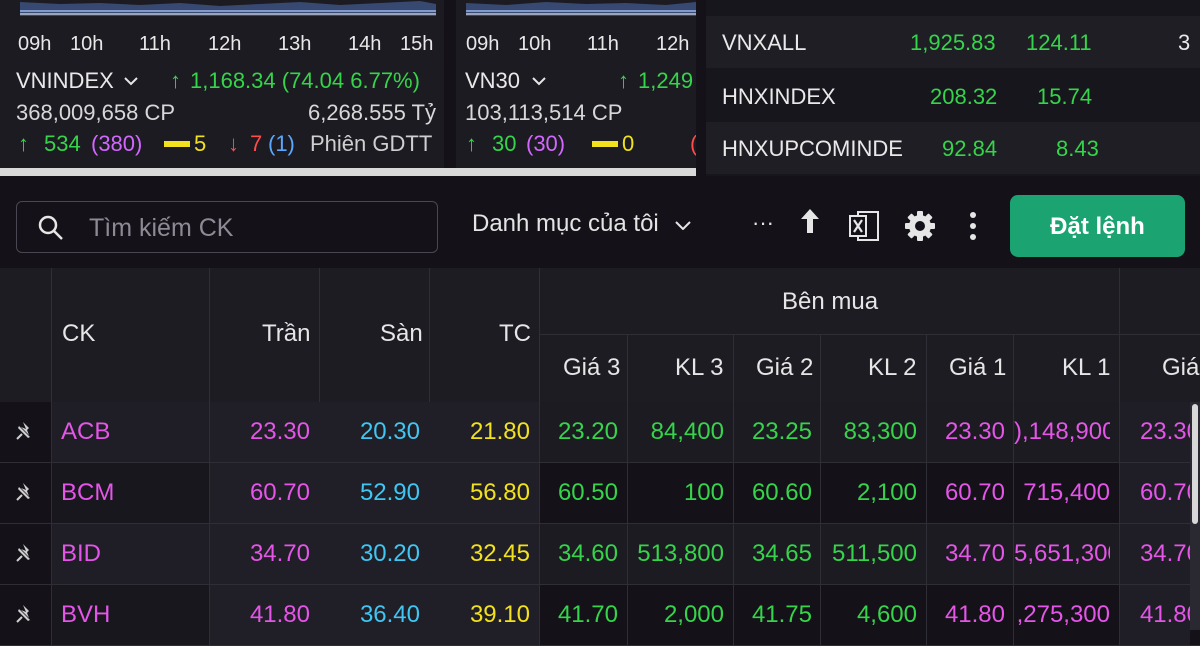 The image size is (1200, 646). I want to click on index-row-change: 124.11, so click(1059, 42).